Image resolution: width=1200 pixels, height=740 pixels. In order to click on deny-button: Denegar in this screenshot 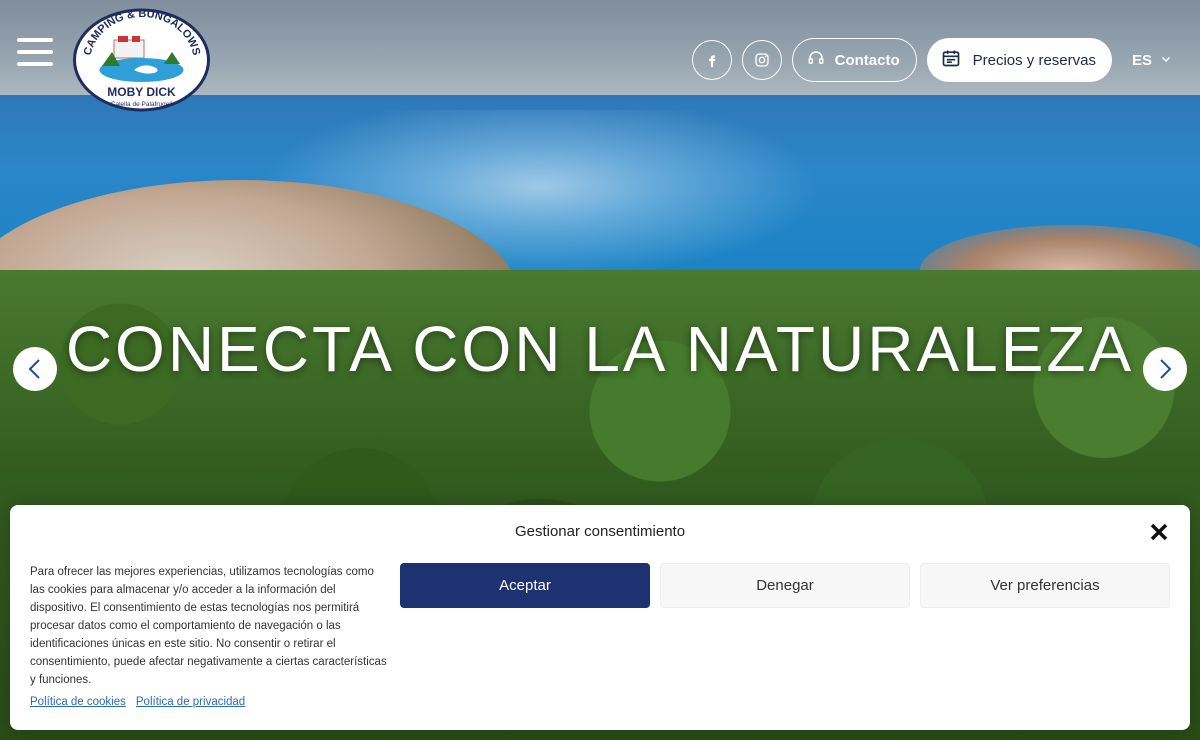, I will do `click(785, 585)`.